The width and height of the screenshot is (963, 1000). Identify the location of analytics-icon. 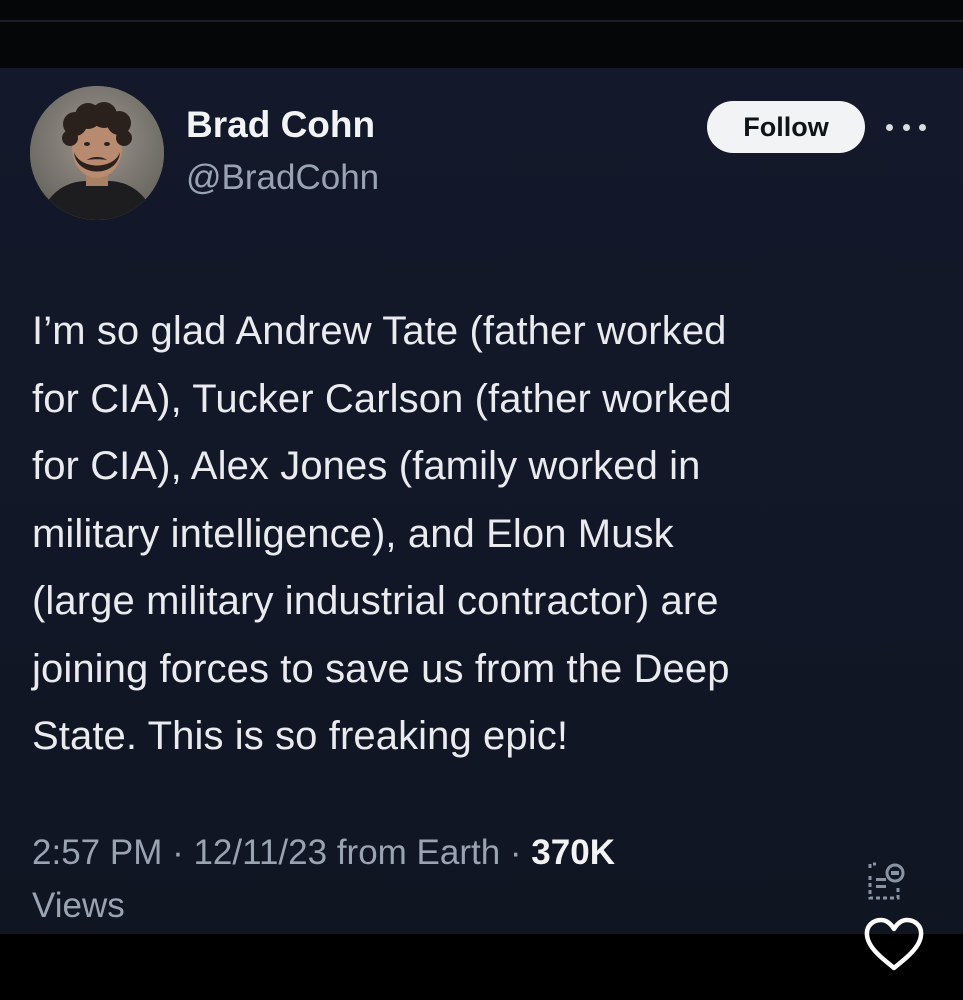
(887, 881).